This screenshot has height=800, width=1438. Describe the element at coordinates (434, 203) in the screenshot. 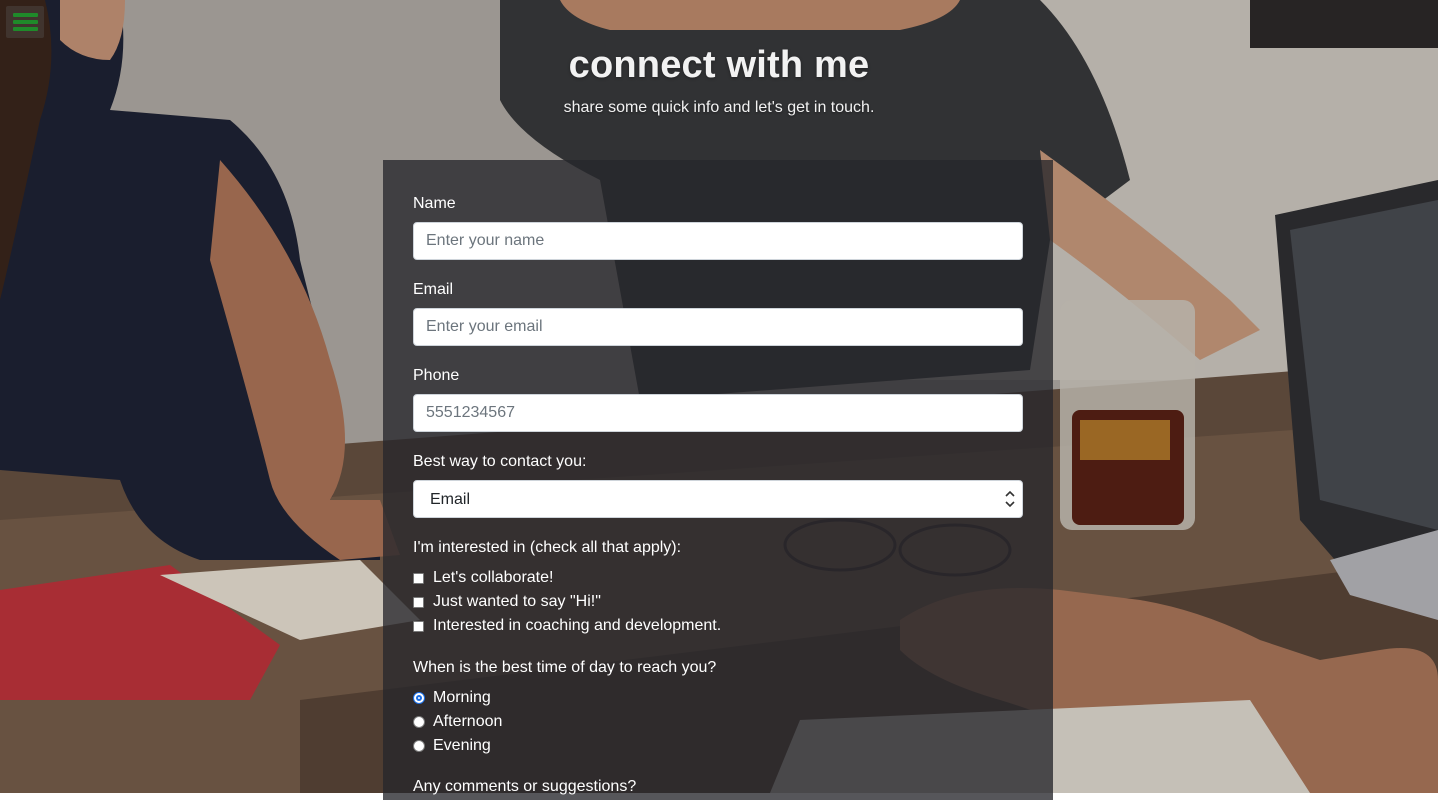

I see `name-label: Name` at that location.